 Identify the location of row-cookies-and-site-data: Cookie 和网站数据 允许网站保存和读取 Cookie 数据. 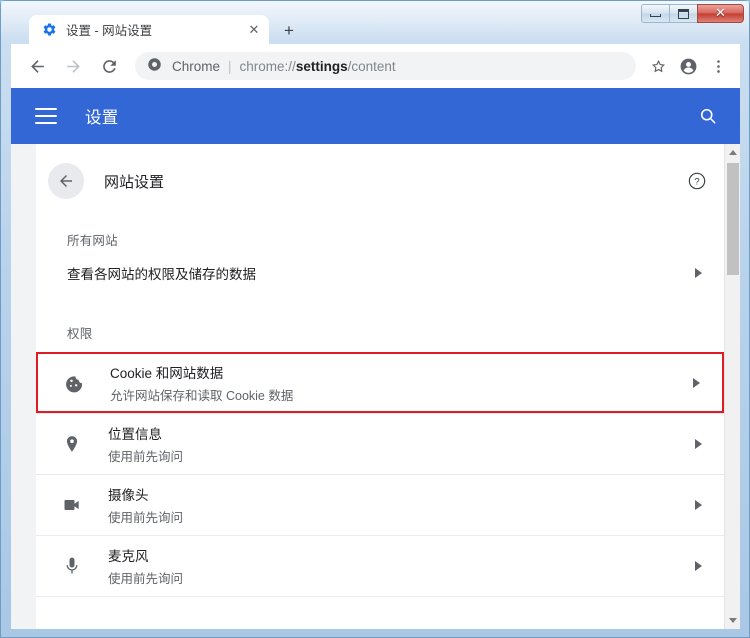
(380, 382).